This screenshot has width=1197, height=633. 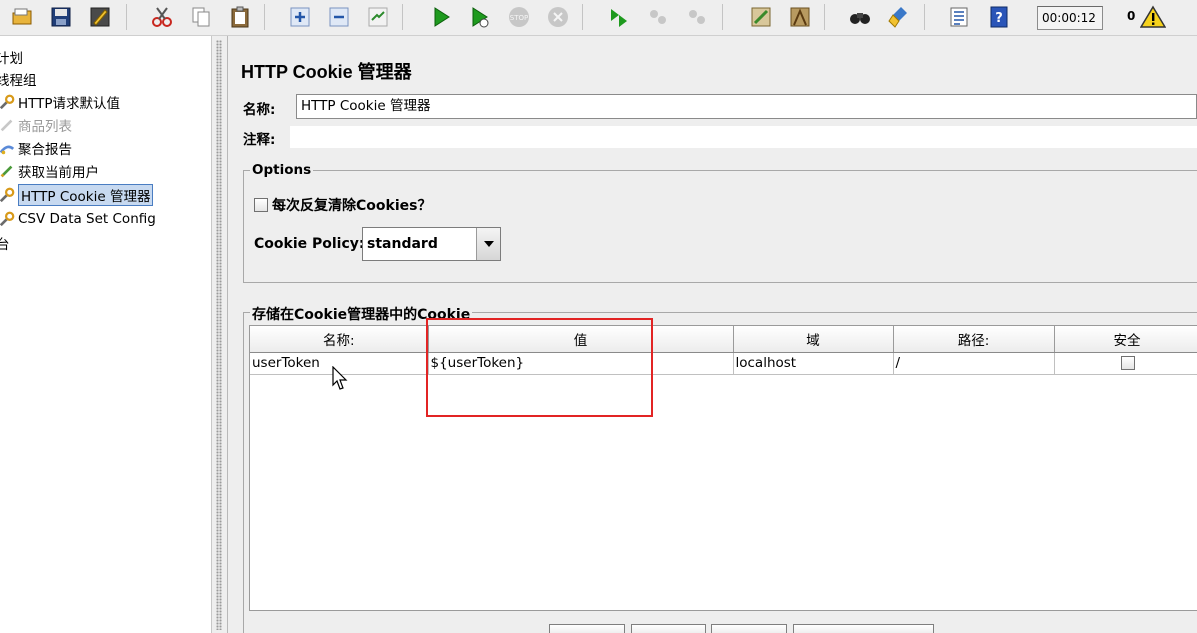 I want to click on error-count: 0, so click(x=1131, y=16).